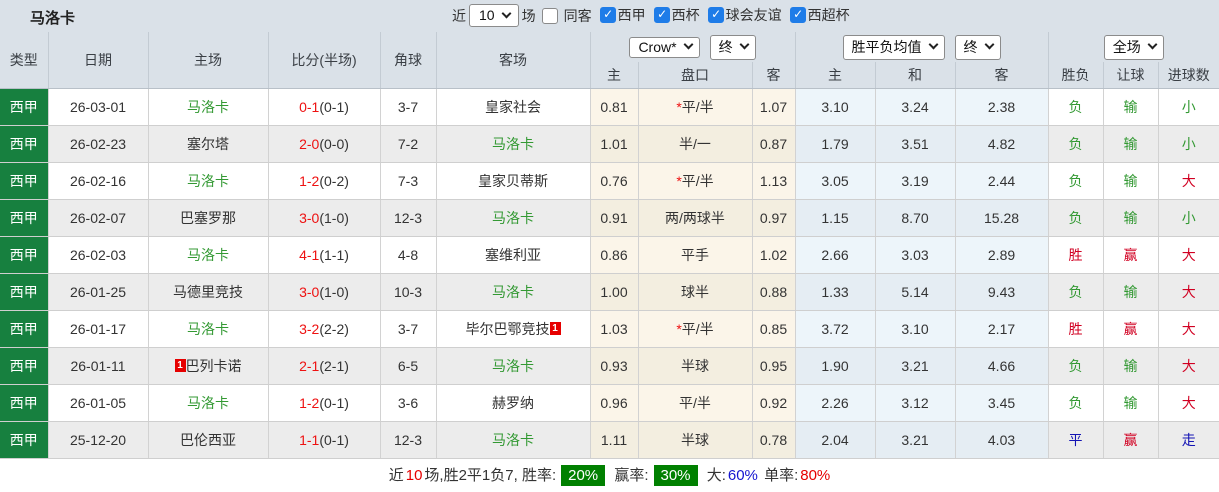 This screenshot has width=1219, height=492. Describe the element at coordinates (208, 218) in the screenshot. I see `team-name: 巴塞罗那` at that location.